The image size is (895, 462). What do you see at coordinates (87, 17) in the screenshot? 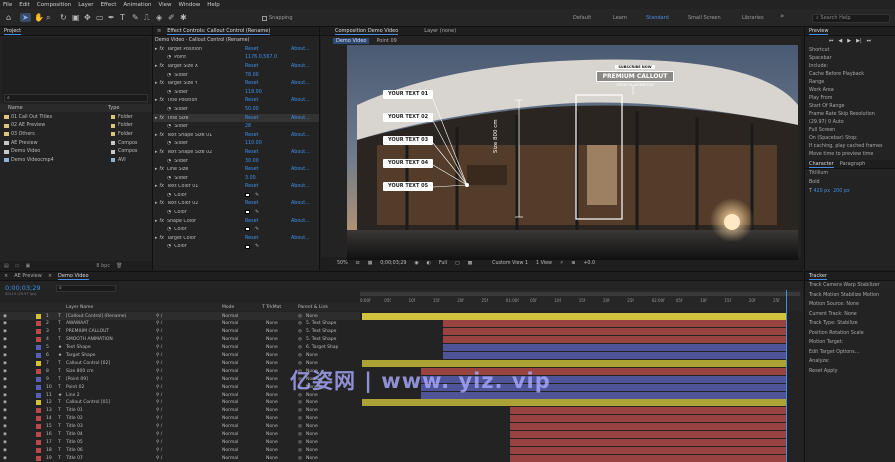
I see `pan-tool-icon: ✥` at bounding box center [87, 17].